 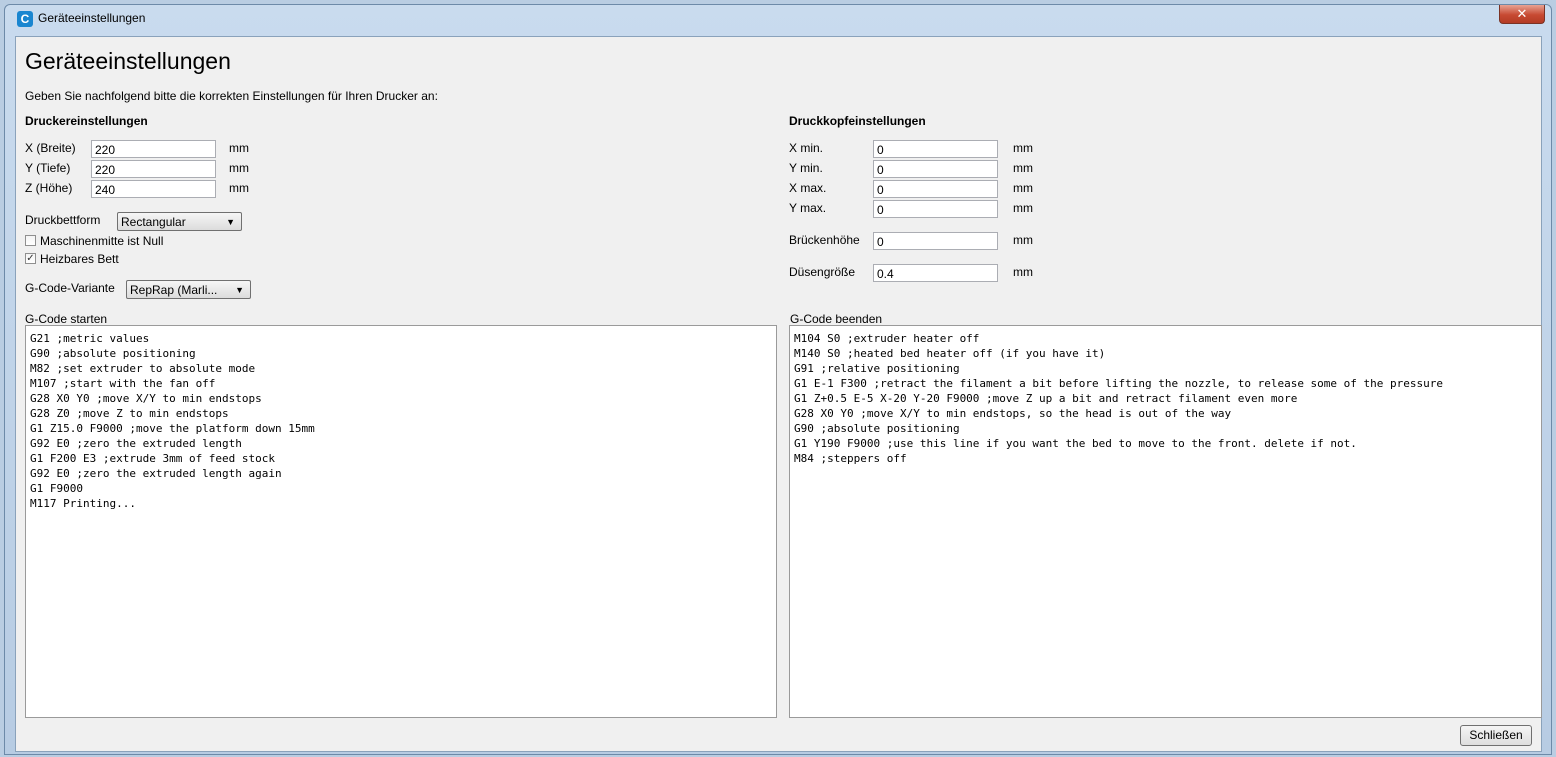 What do you see at coordinates (128, 61) in the screenshot?
I see `page-title: Geräteeinstellungen` at bounding box center [128, 61].